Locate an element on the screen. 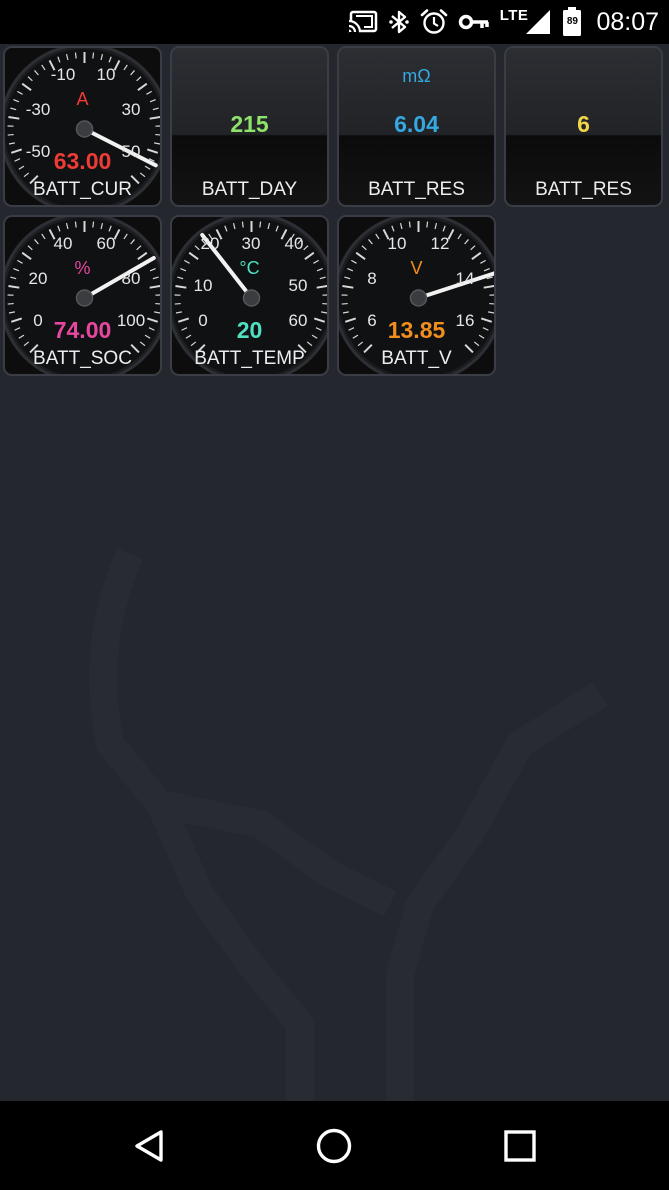 This screenshot has width=669, height=1190. gauge-unit: mΩ is located at coordinates (416, 76).